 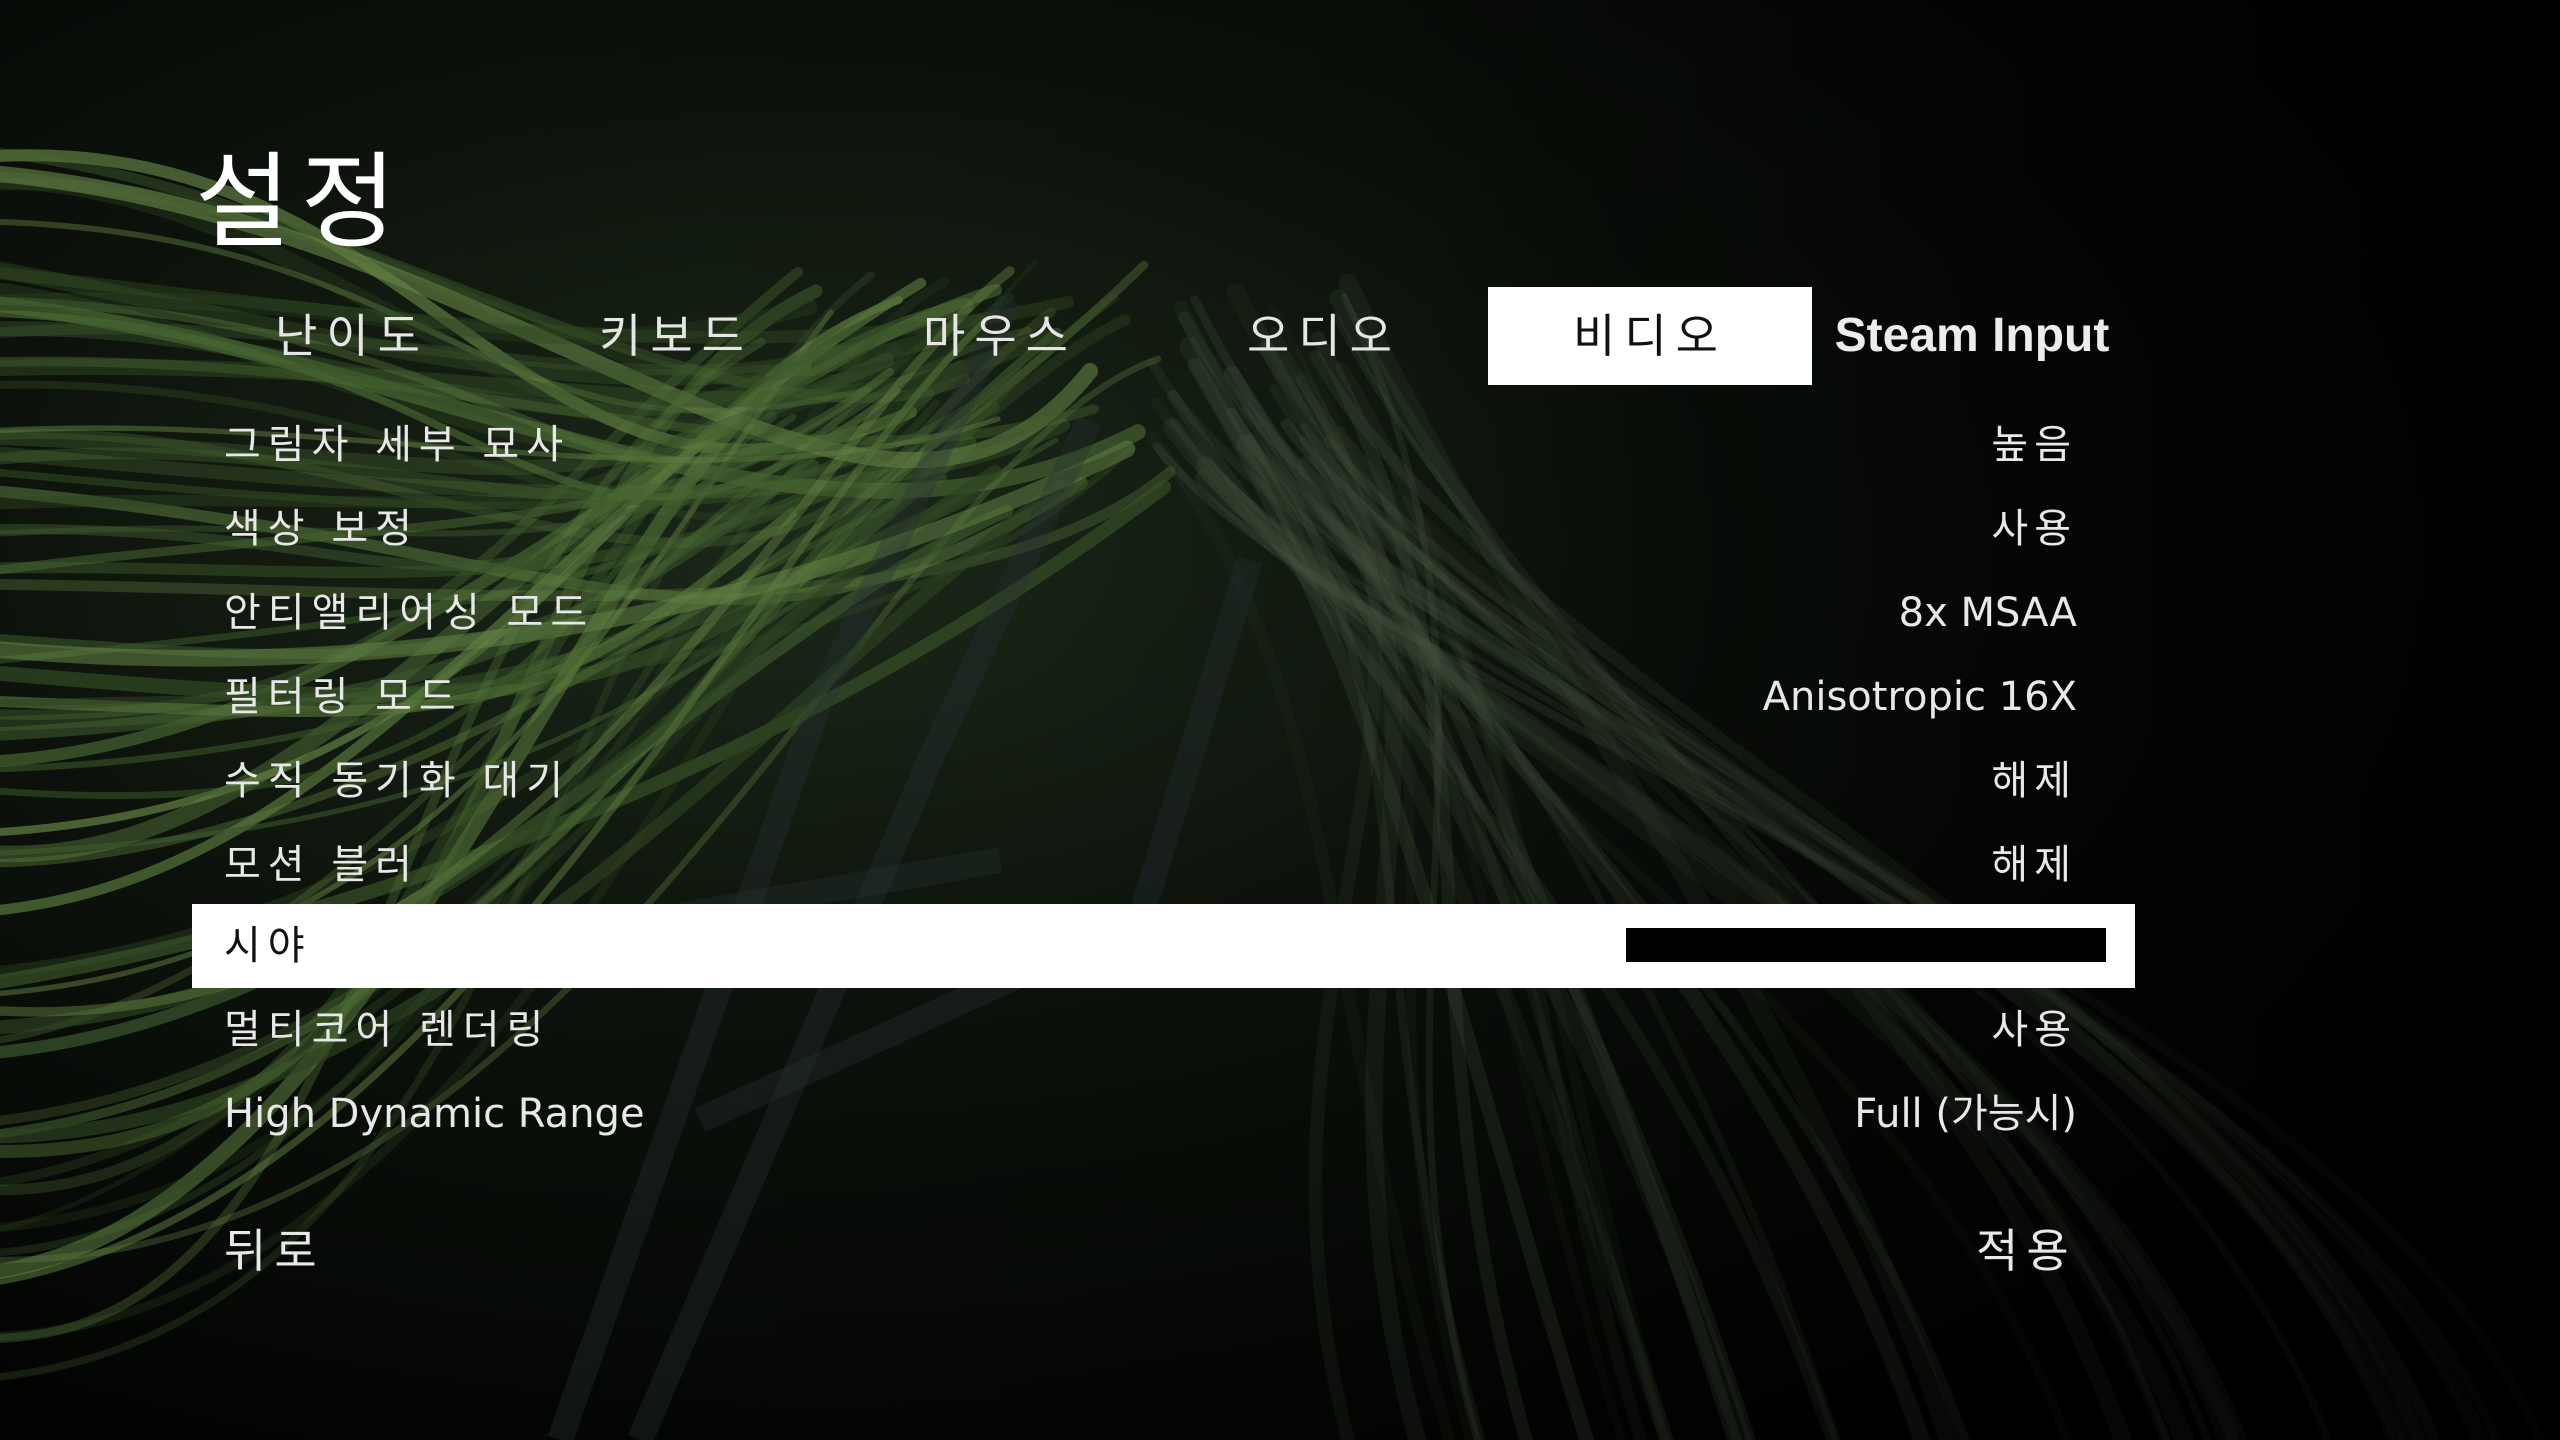 What do you see at coordinates (321, 529) in the screenshot?
I see `setting-label: 색상 보정` at bounding box center [321, 529].